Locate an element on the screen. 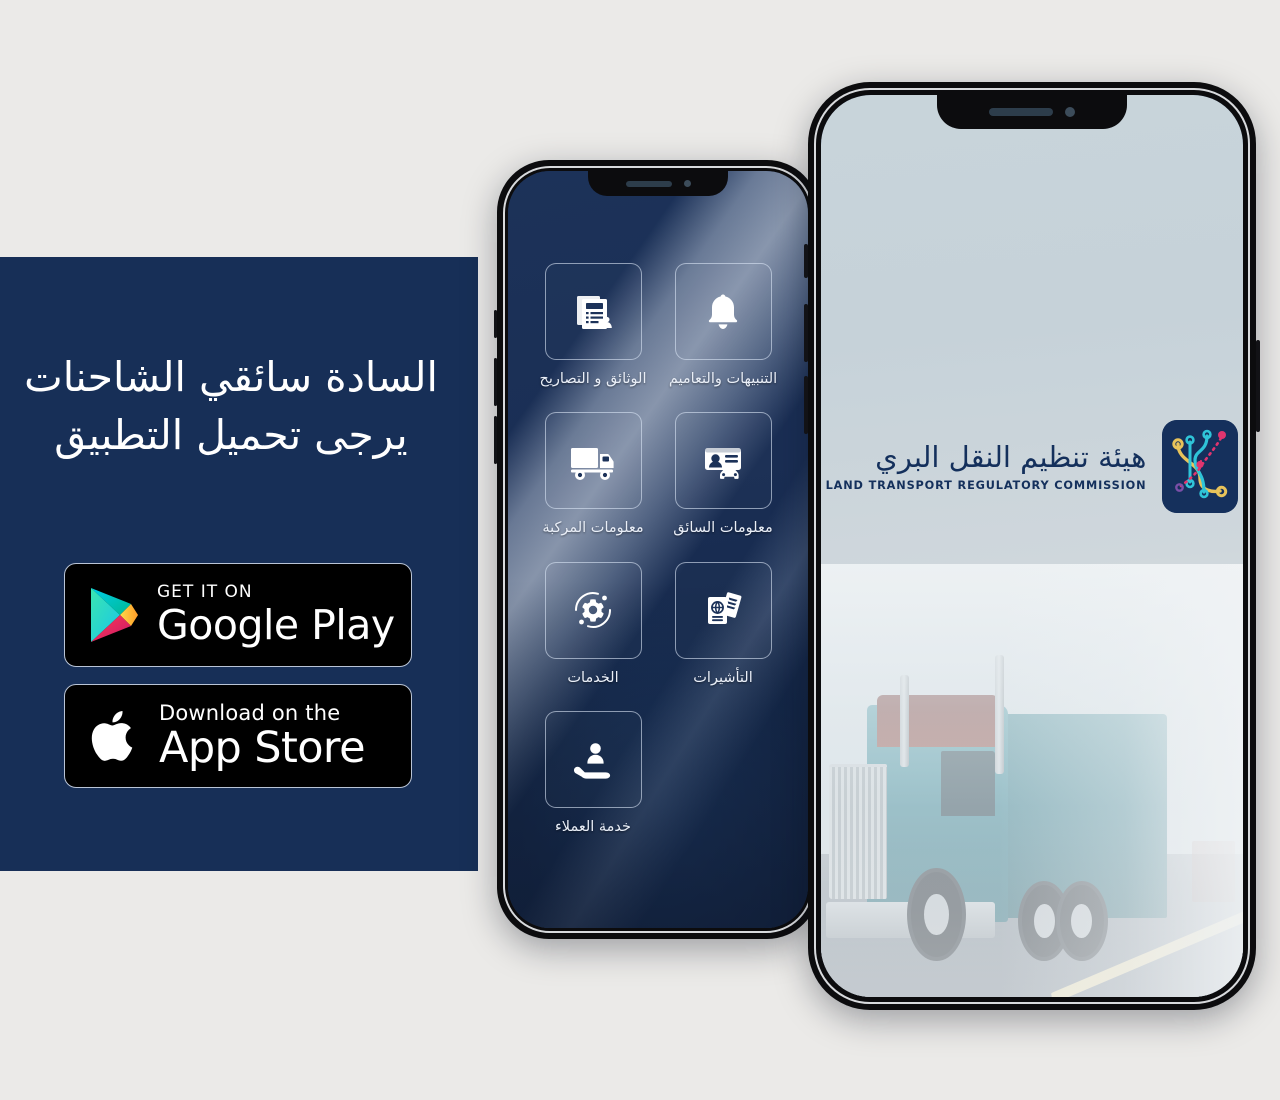 The width and height of the screenshot is (1280, 1100). google-play-big-label: Google Play is located at coordinates (276, 625).